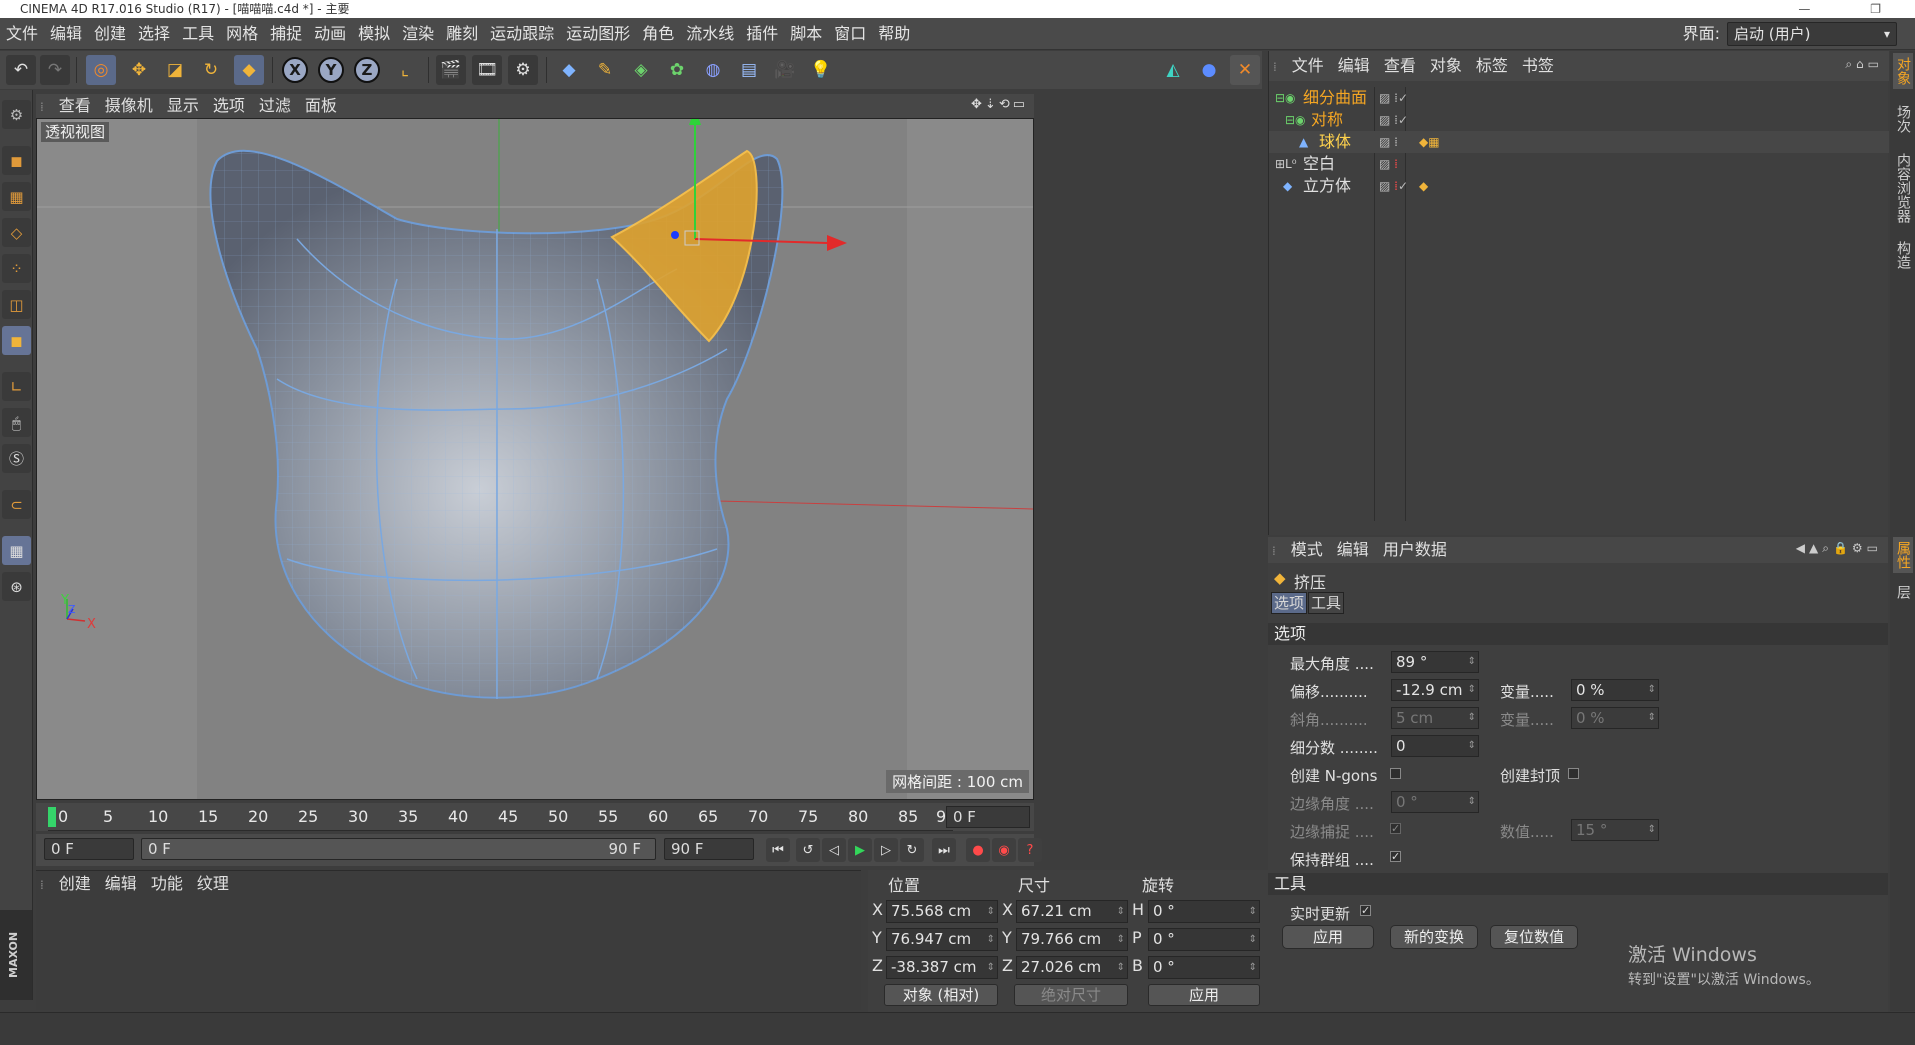 The image size is (1915, 1045). What do you see at coordinates (709, 849) in the screenshot?
I see `end-frame-field: 90 F` at bounding box center [709, 849].